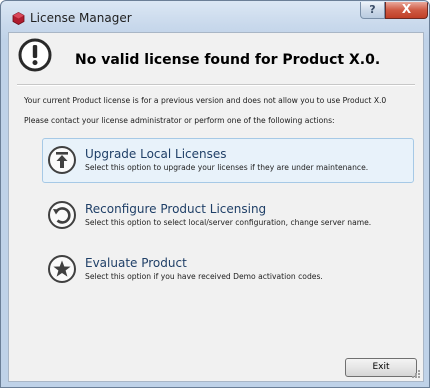  Describe the element at coordinates (381, 367) in the screenshot. I see `exit-button: Exit` at that location.